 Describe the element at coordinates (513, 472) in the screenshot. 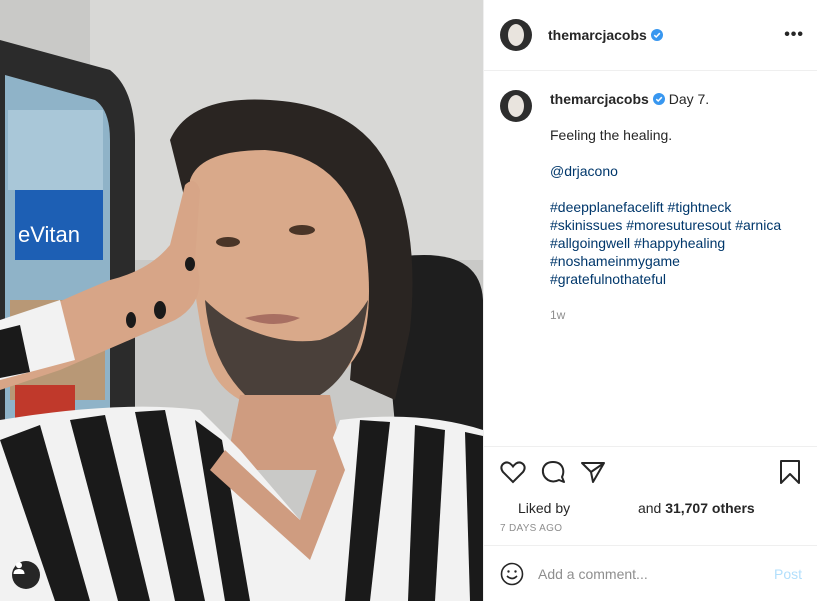

I see `heart-icon` at that location.